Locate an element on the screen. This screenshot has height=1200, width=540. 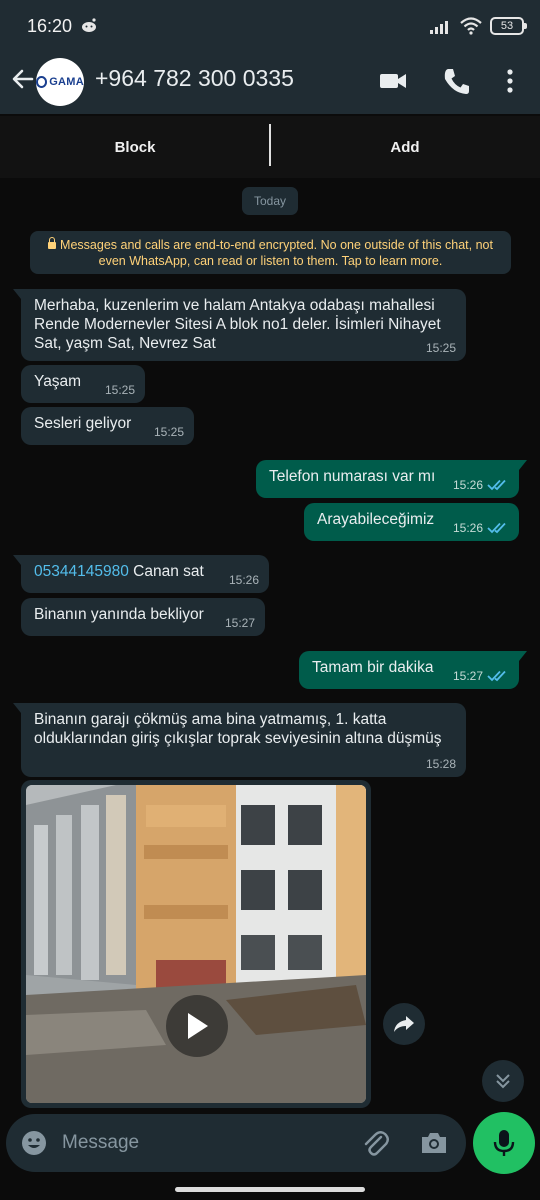
message-text: Arayabileceğimiz is located at coordinates (376, 519).